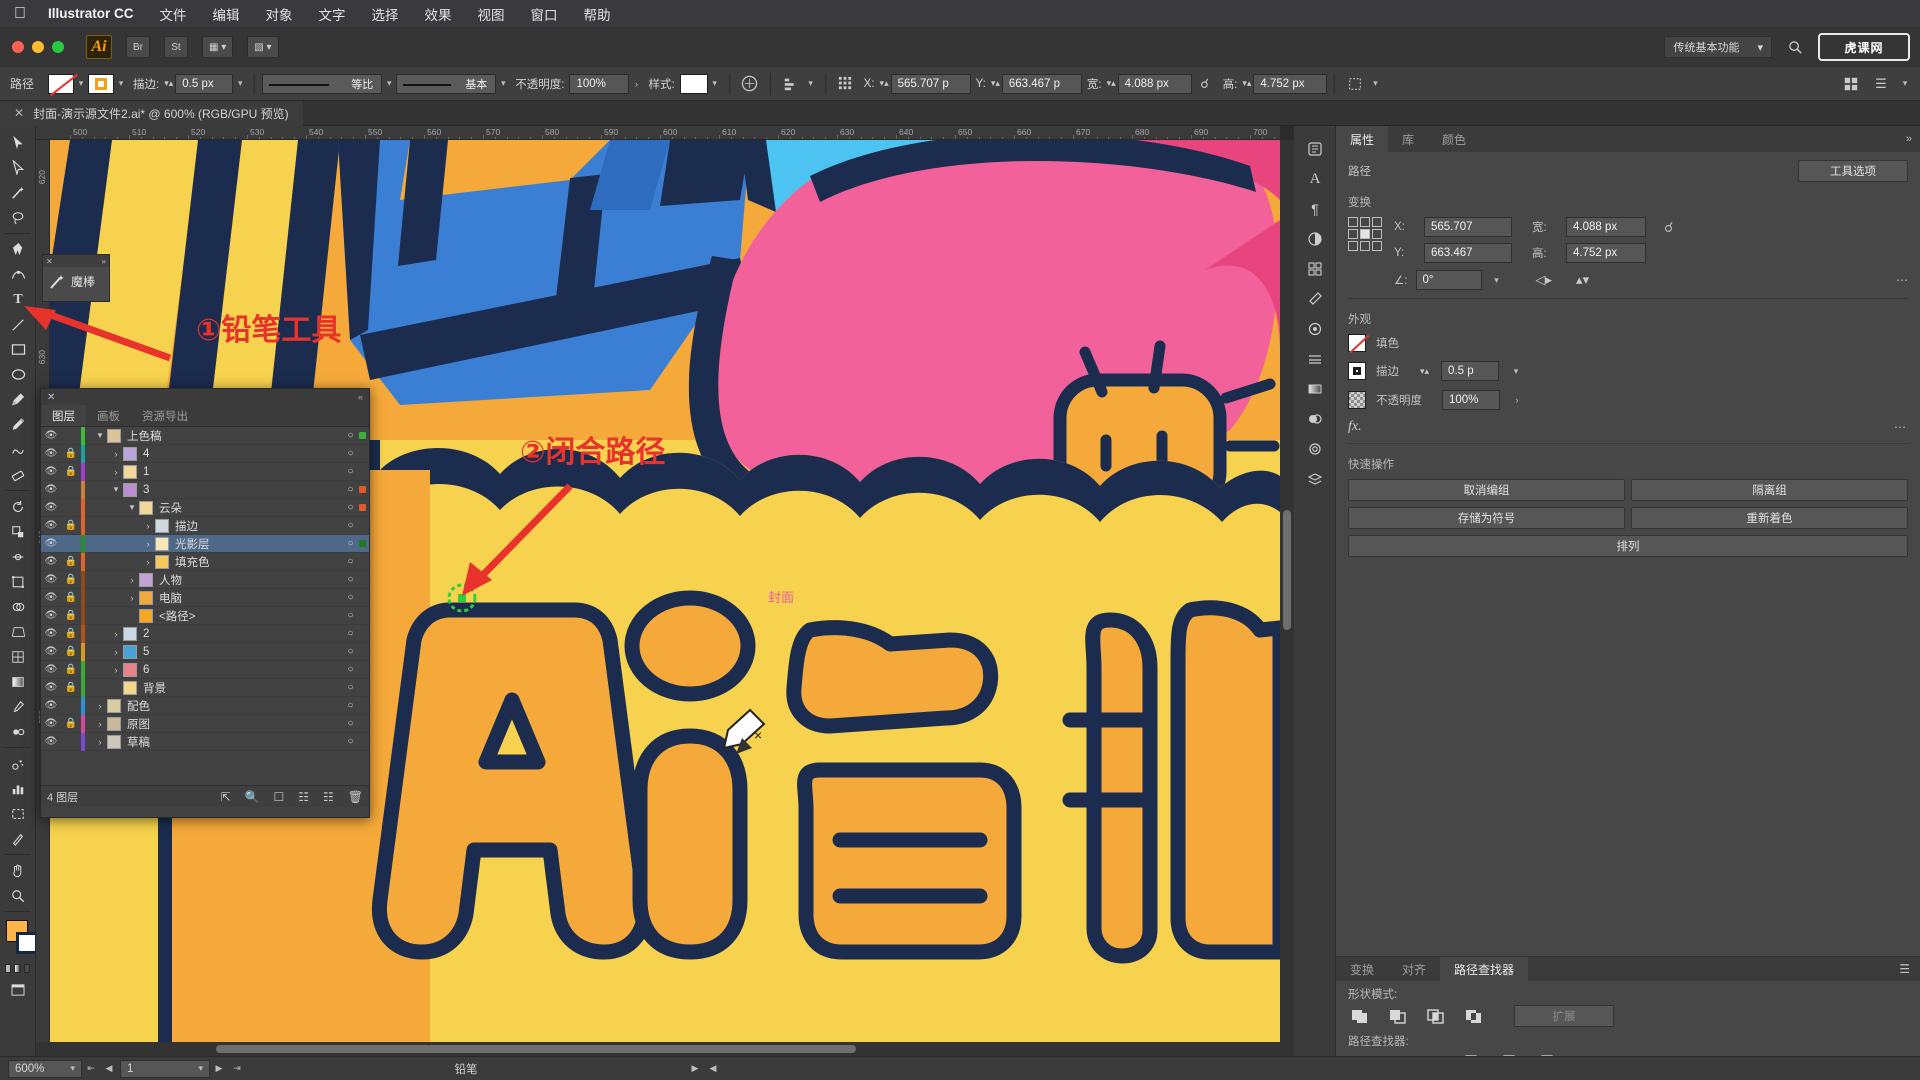  Describe the element at coordinates (1454, 139) in the screenshot. I see `tab-color: 颜色` at that location.